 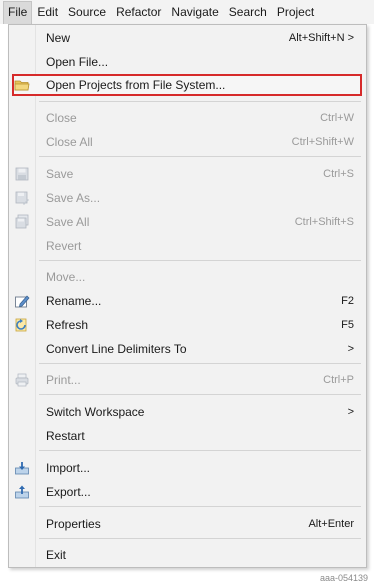 I want to click on menu-edit: Edit, so click(x=47, y=12).